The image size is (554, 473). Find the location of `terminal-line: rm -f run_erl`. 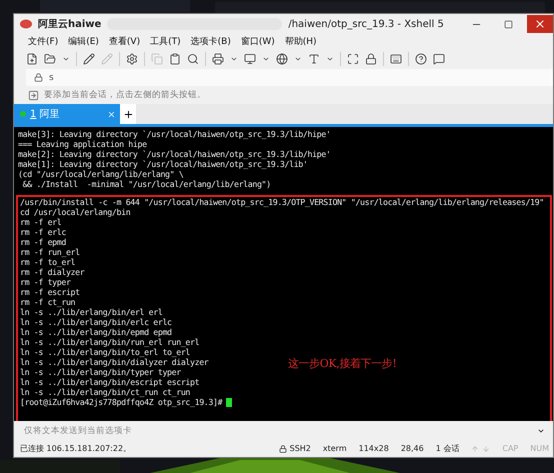

terminal-line: rm -f run_erl is located at coordinates (50, 252).